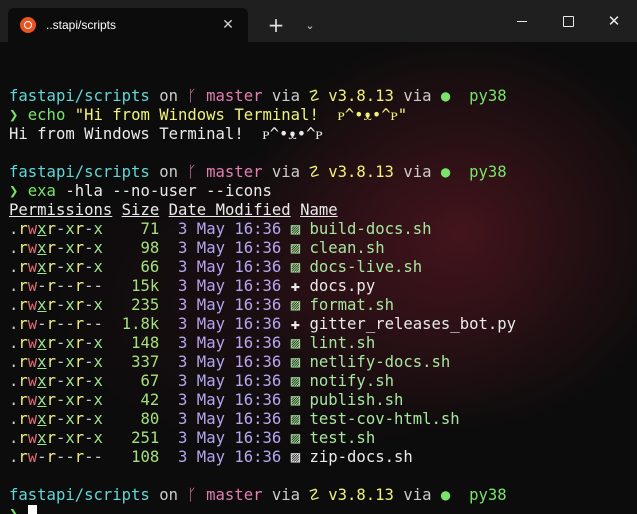 This screenshot has height=514, width=637. Describe the element at coordinates (262, 457) in the screenshot. I see `file-row: .rw-r--r-- 108 3 May 16:36 ▨ zip-docs.sh` at that location.